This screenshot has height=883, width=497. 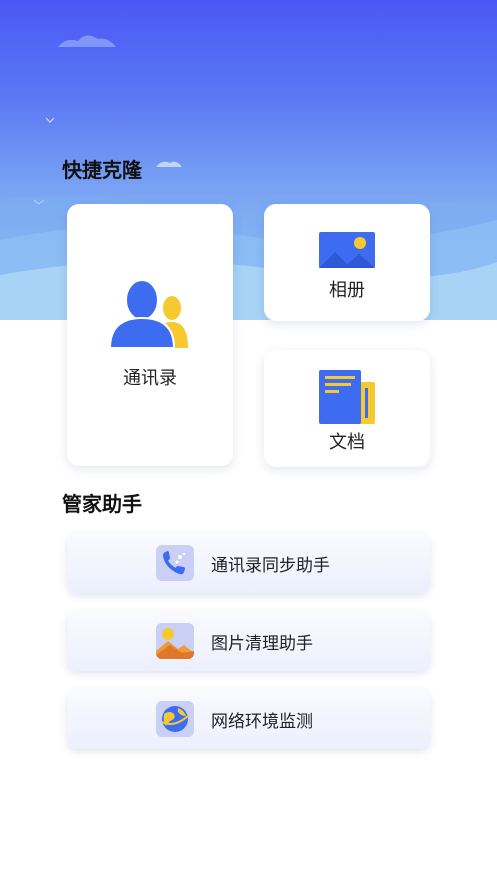 What do you see at coordinates (175, 641) in the screenshot?
I see `image-clean-icon` at bounding box center [175, 641].